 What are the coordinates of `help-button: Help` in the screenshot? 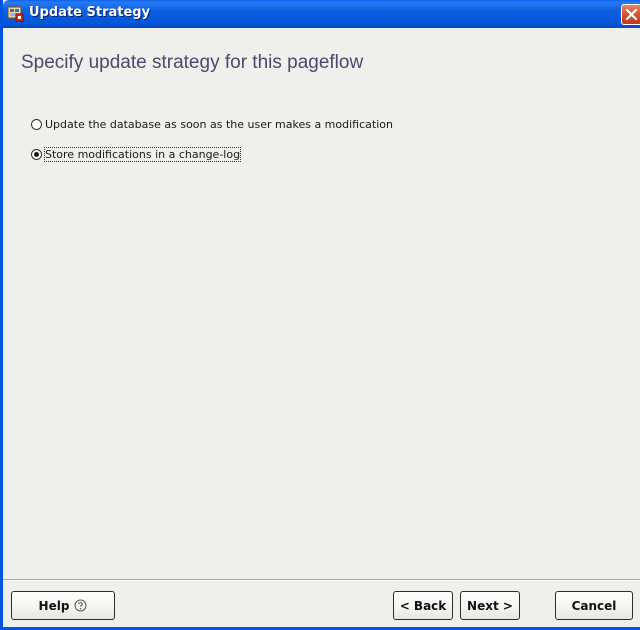 It's located at (63, 605).